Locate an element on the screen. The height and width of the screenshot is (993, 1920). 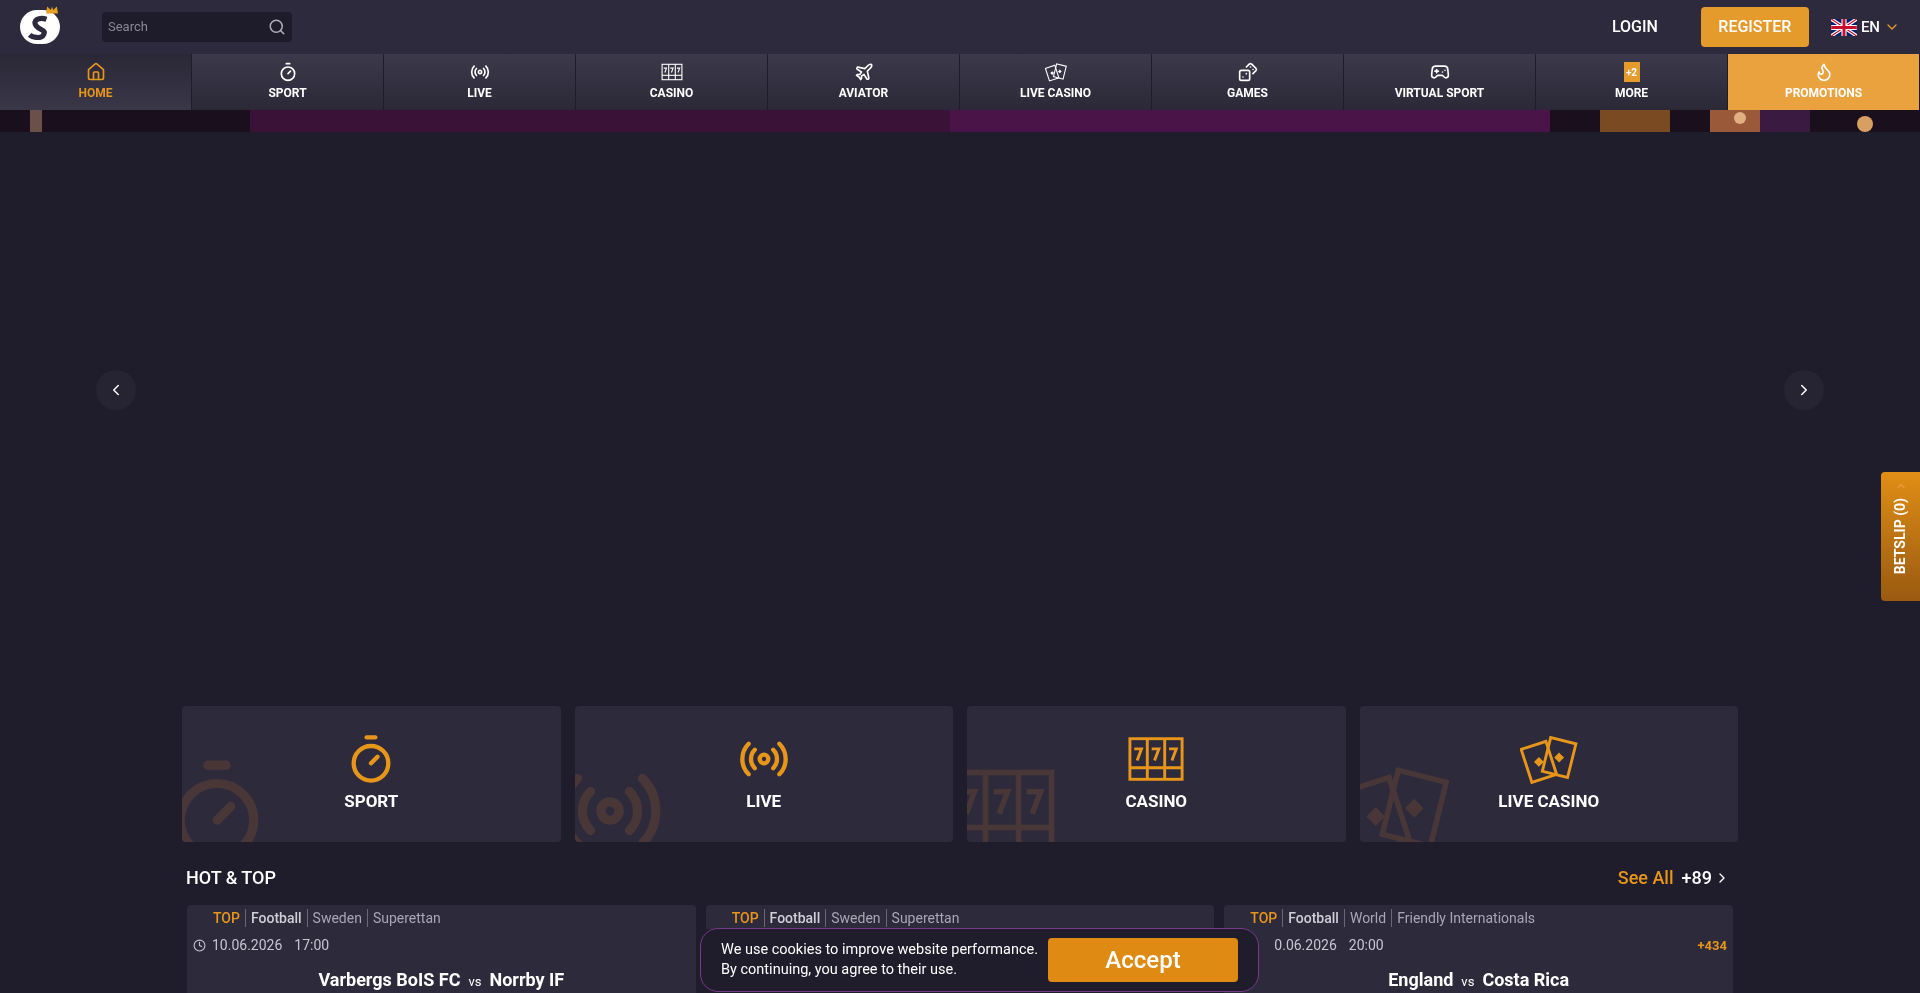
nav-tab: CASINO is located at coordinates (672, 82).